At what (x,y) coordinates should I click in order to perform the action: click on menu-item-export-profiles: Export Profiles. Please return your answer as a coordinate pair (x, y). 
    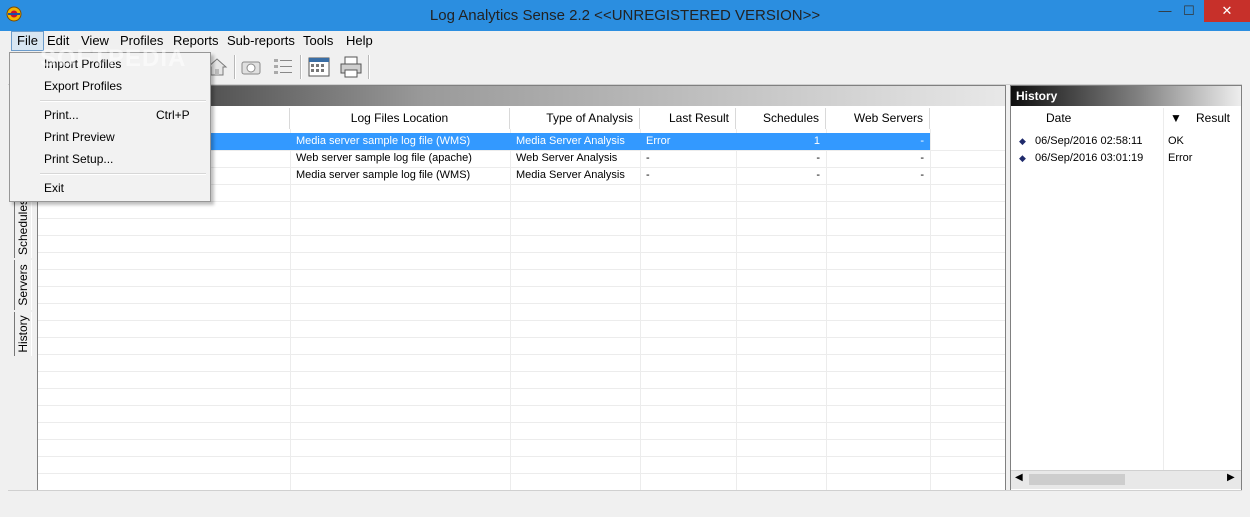
    Looking at the image, I should click on (110, 86).